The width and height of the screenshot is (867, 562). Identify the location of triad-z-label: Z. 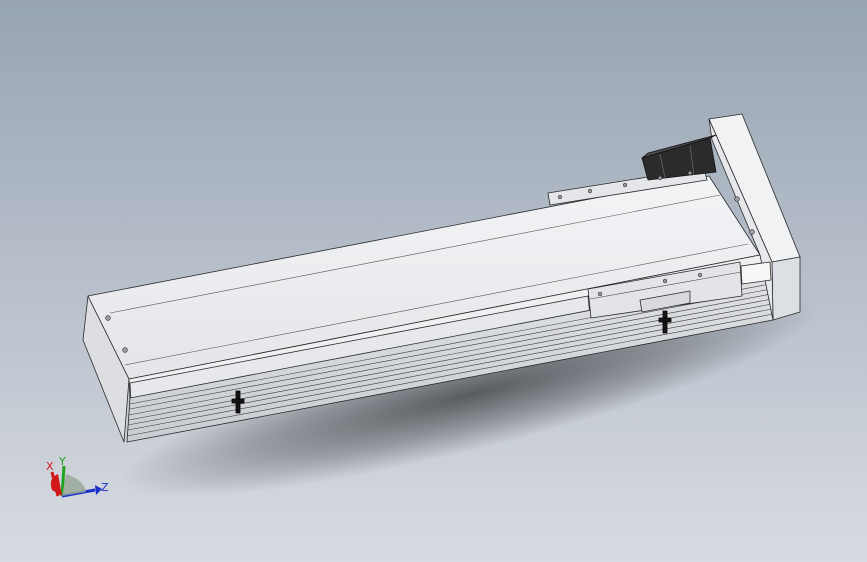
(105, 487).